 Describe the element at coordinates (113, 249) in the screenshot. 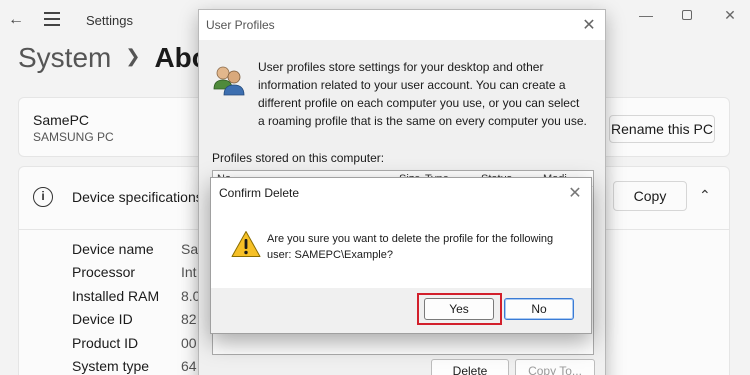

I see `spec-label: Device name` at that location.